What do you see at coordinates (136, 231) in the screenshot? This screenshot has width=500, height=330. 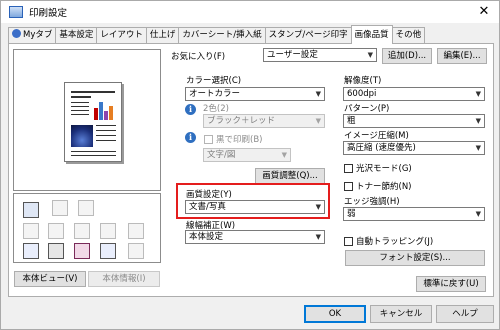 I see `booklet-icon` at bounding box center [136, 231].